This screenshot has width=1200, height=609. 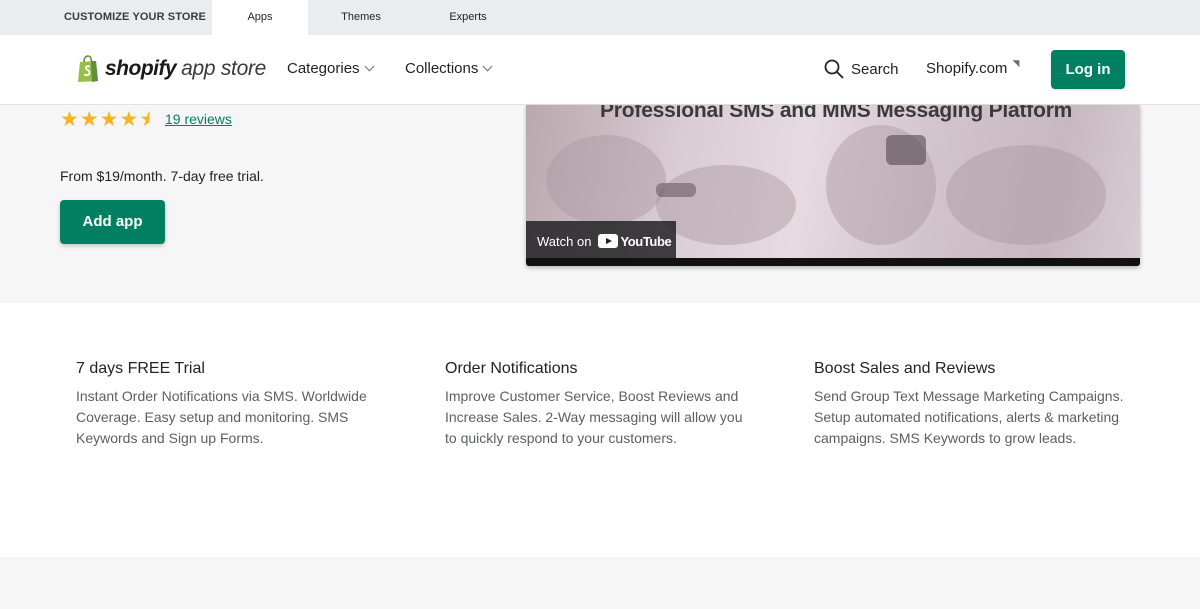 I want to click on youtube-label: YouTube, so click(x=646, y=241).